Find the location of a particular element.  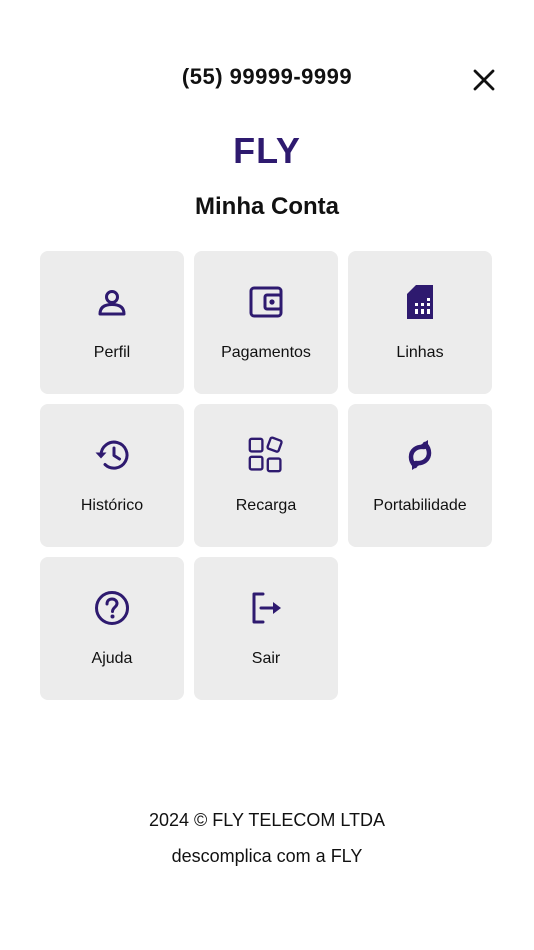

menu-item-label: Recarga is located at coordinates (266, 505).